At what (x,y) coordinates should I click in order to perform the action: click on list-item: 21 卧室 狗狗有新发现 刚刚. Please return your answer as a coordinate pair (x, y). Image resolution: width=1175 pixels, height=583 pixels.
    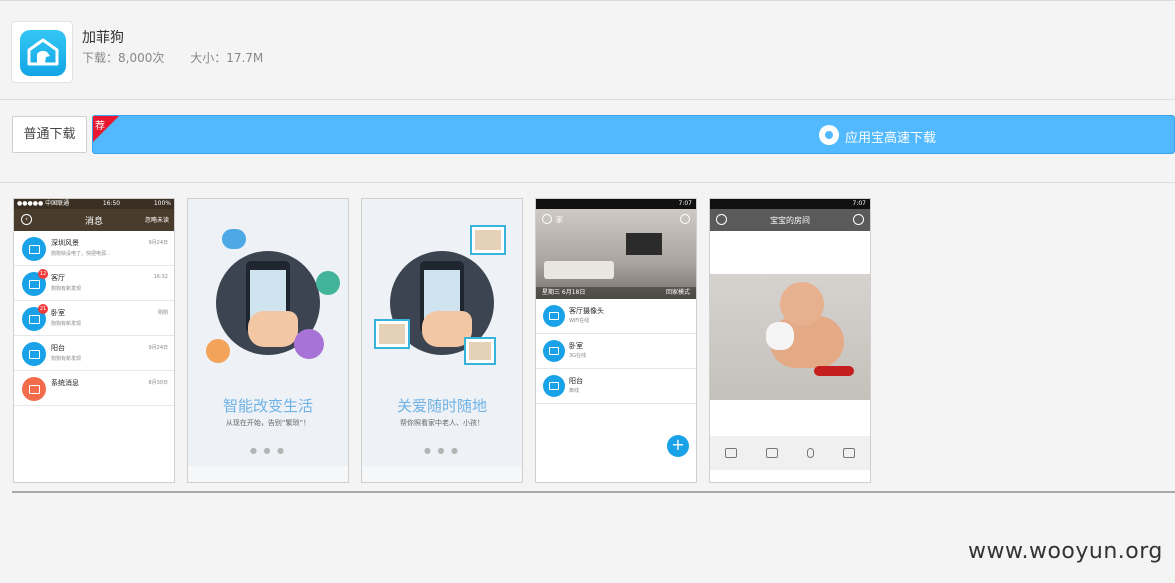
    Looking at the image, I should click on (94, 318).